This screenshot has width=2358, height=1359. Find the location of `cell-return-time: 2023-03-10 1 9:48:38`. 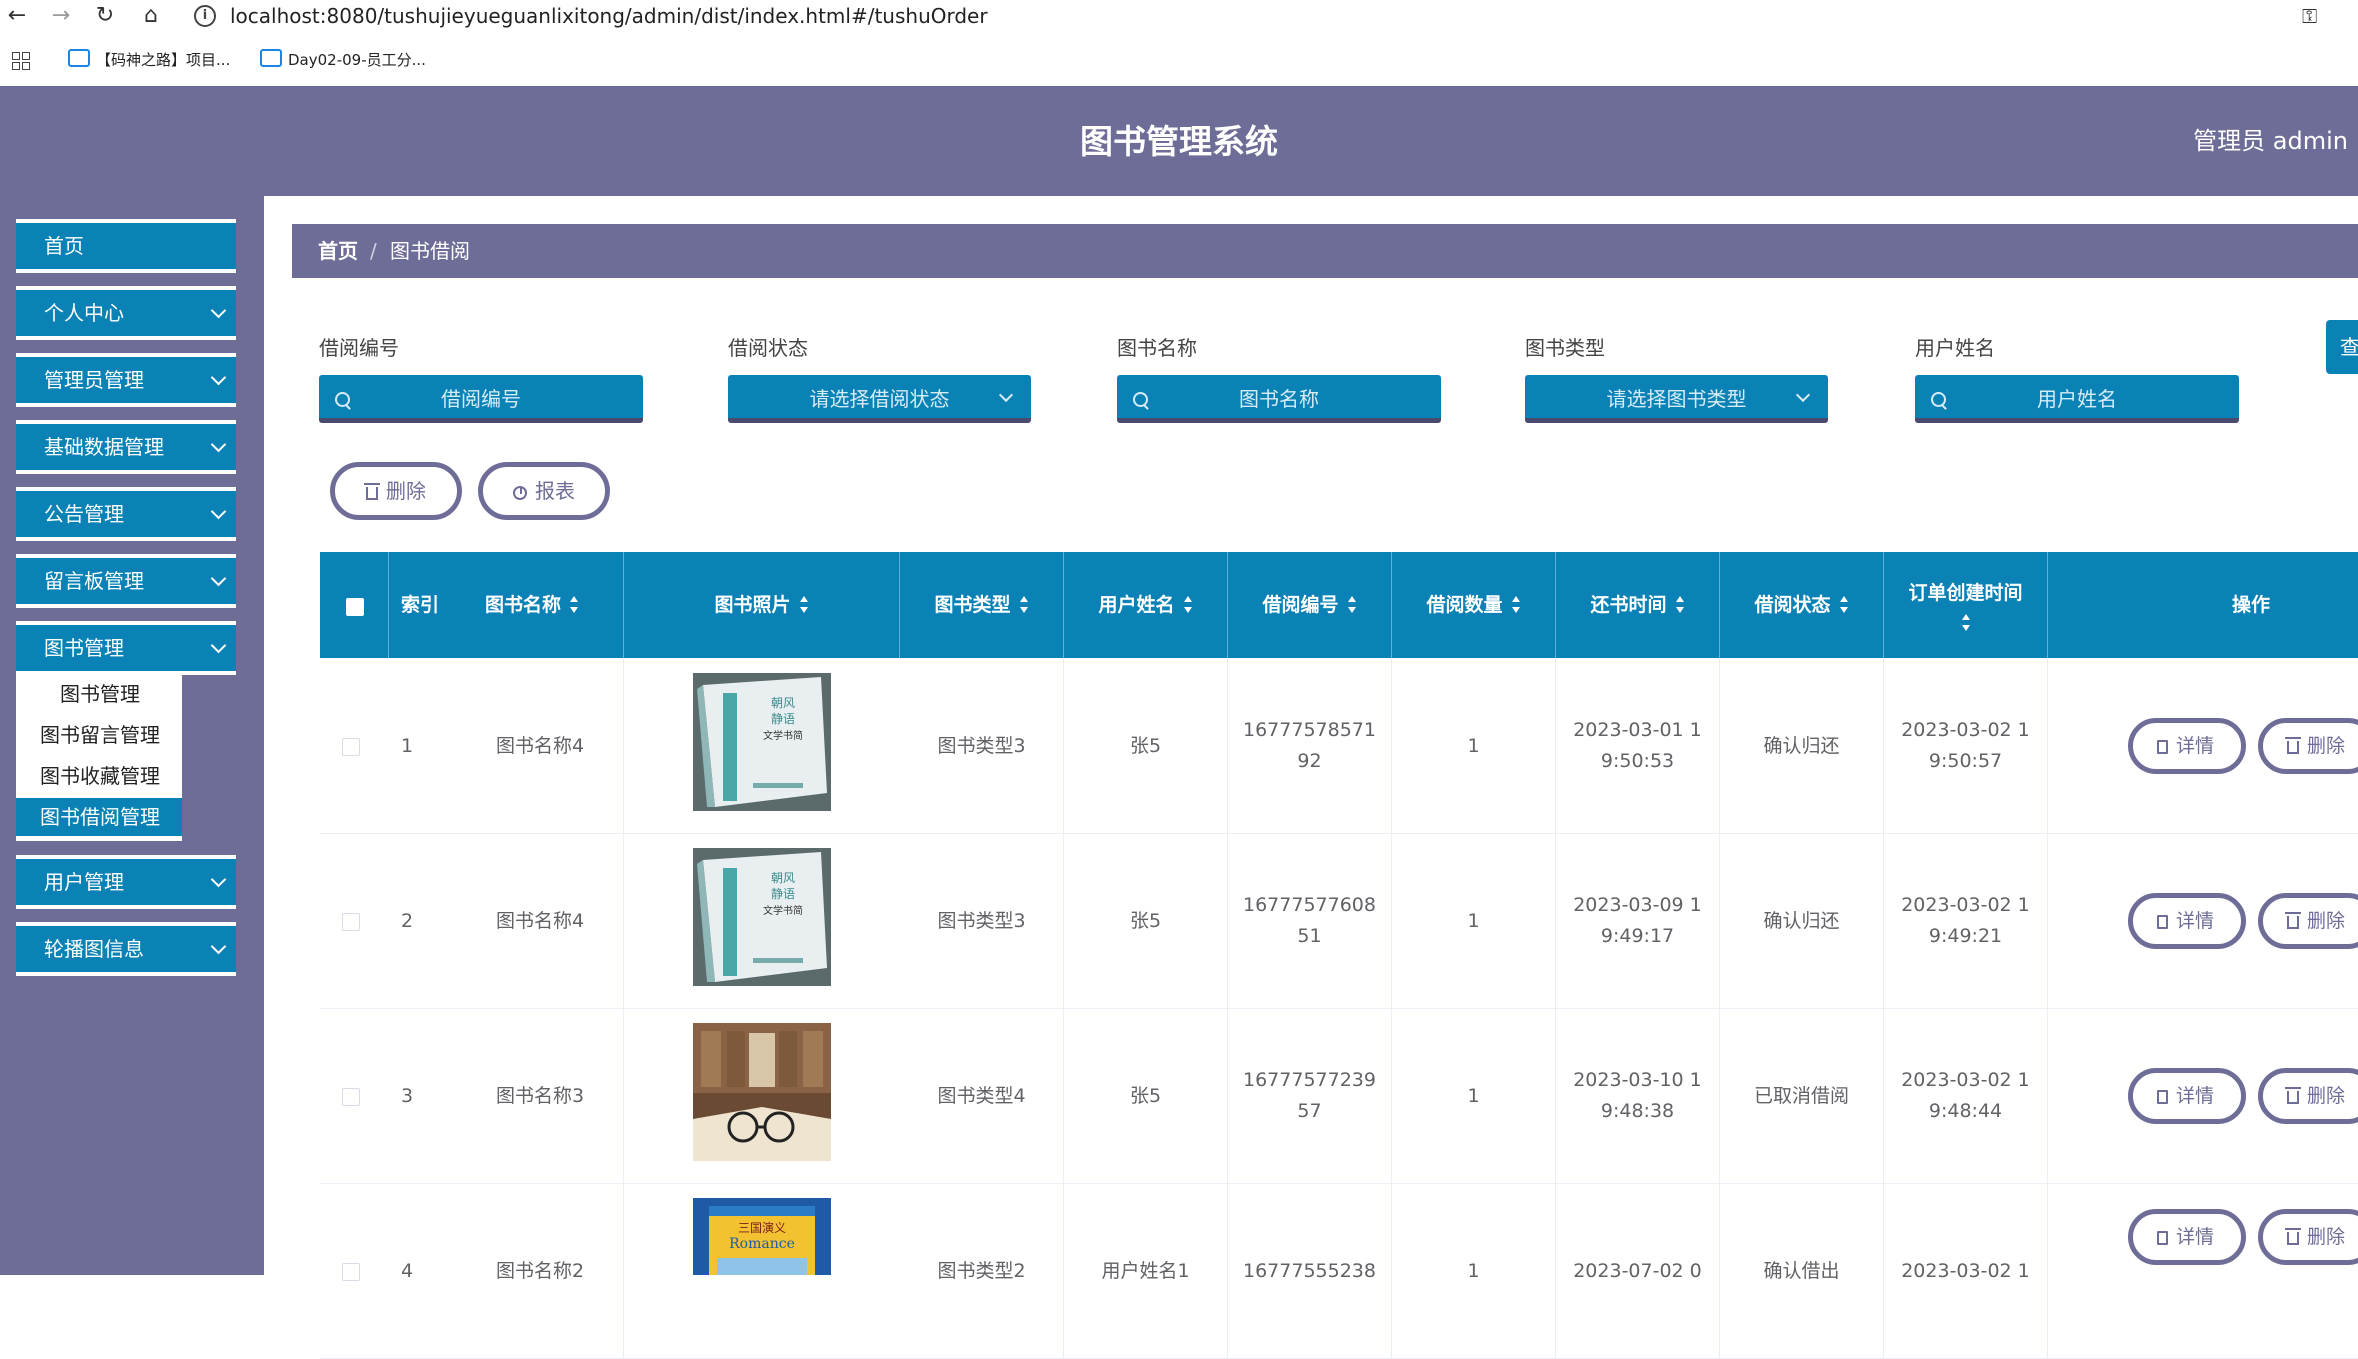

cell-return-time: 2023-03-10 1 9:48:38 is located at coordinates (1638, 1096).